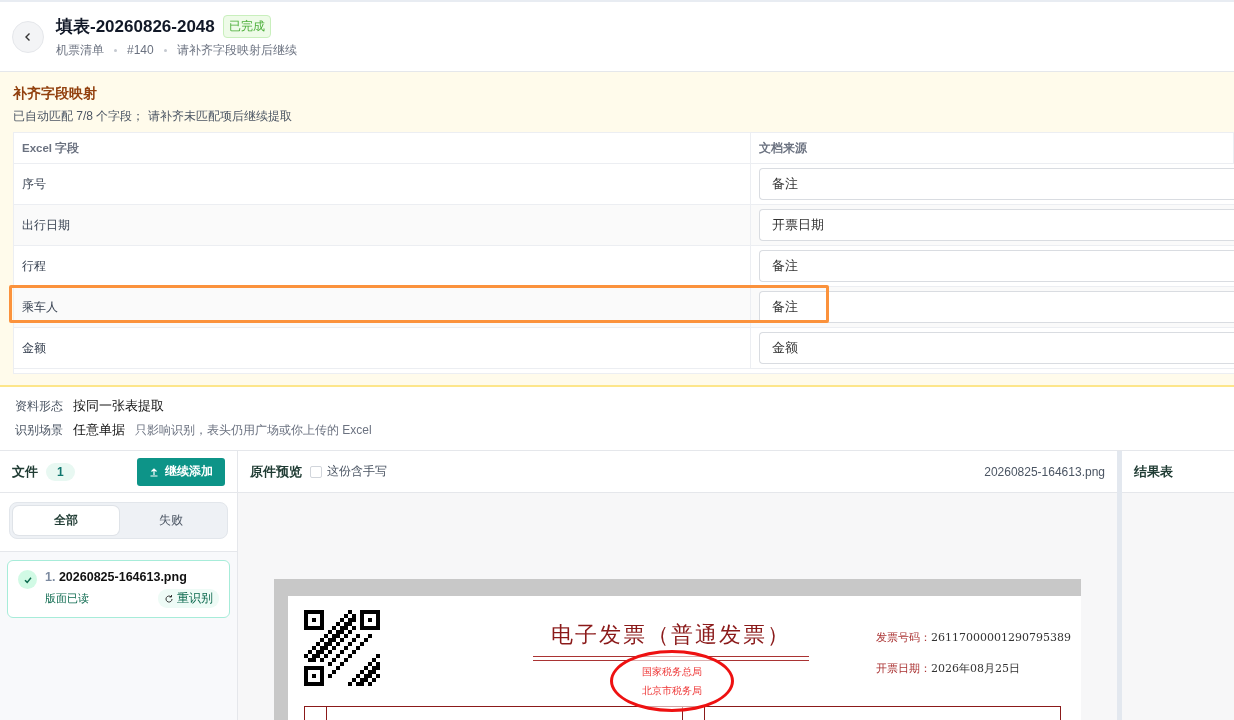  I want to click on seal-text: 北京市税务局, so click(672, 690).